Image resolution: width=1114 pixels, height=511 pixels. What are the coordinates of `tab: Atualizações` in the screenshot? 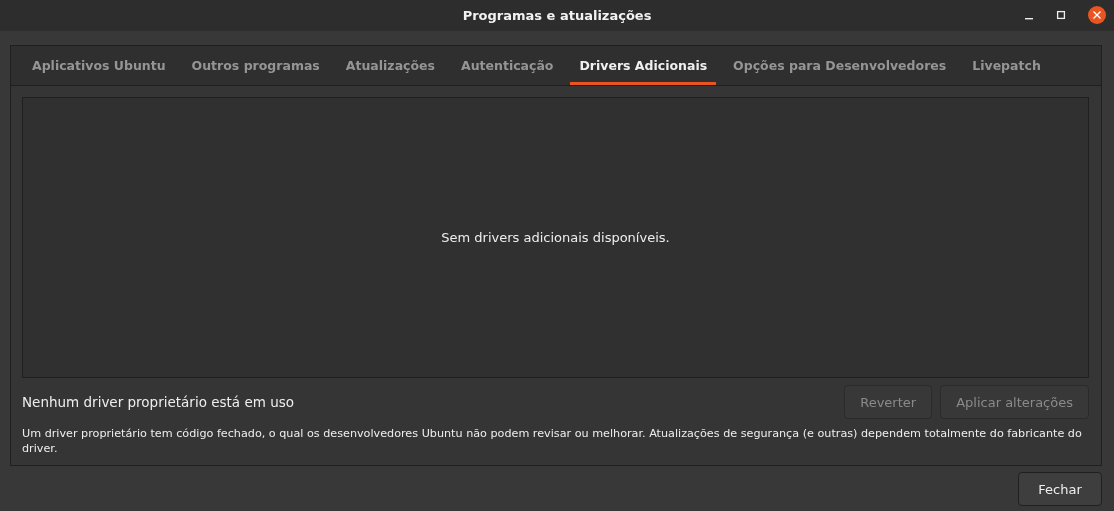 It's located at (390, 65).